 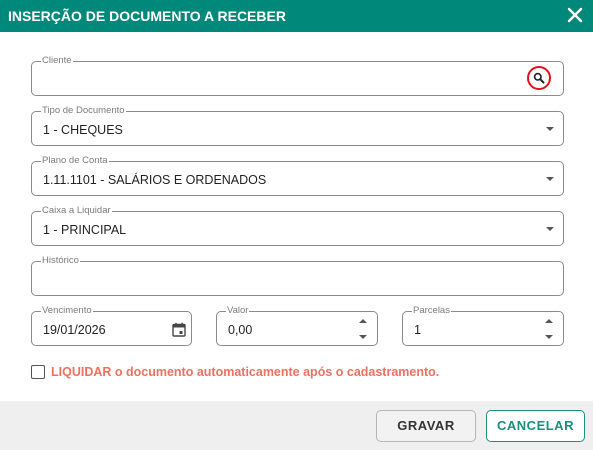 I want to click on plano-conta-value: 1.11.1101 - SALÁRIOS E ORDENADOS, so click(x=155, y=180).